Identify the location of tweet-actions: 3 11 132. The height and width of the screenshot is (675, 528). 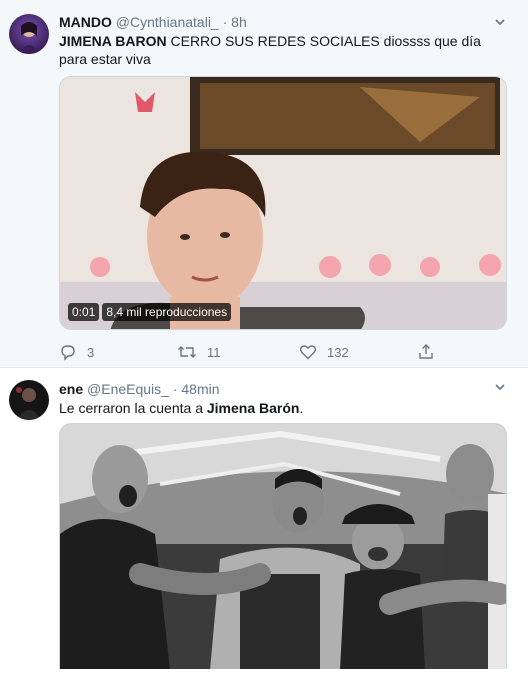
(259, 352).